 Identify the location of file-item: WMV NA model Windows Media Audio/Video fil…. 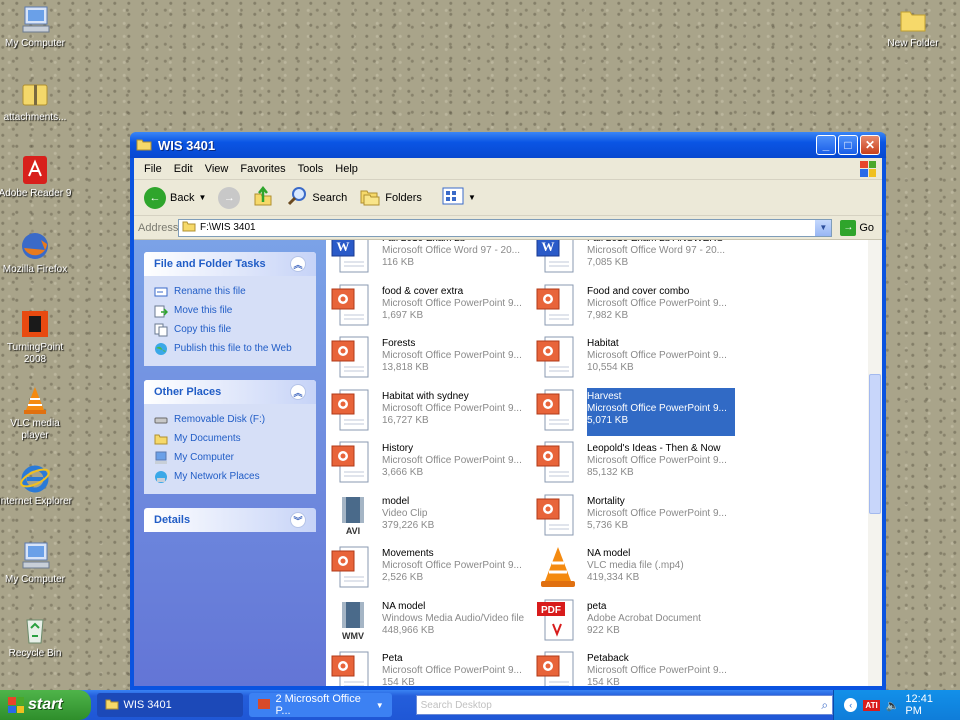
(430, 622).